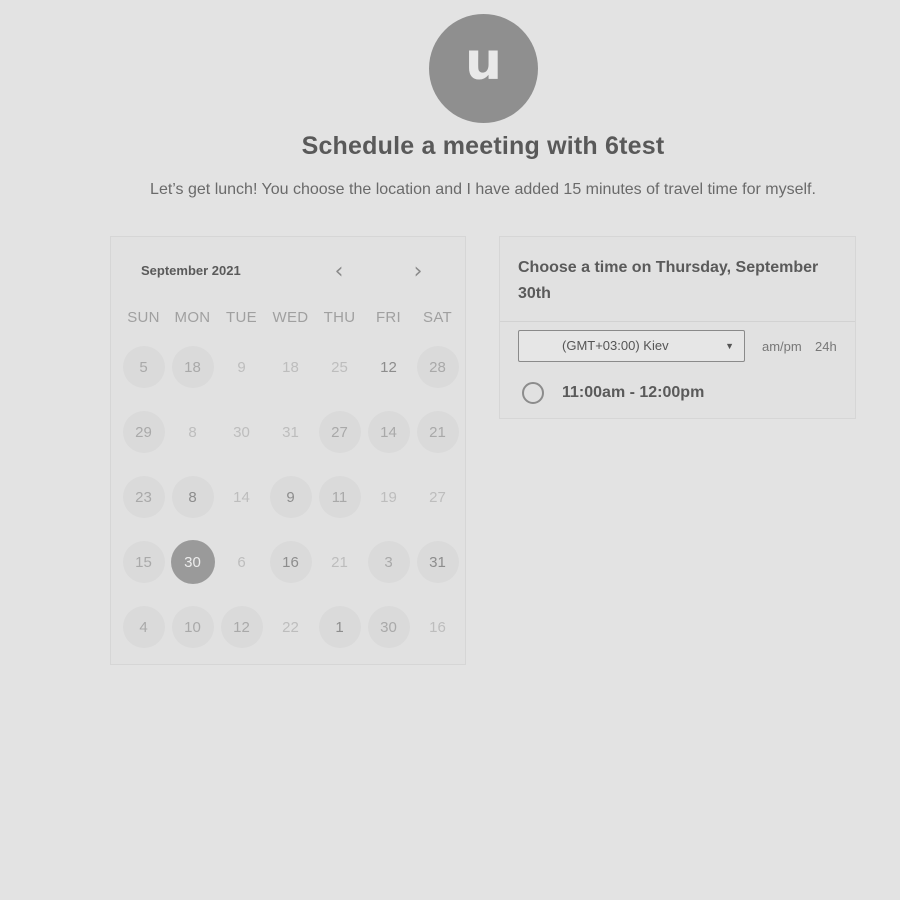  Describe the element at coordinates (483, 146) in the screenshot. I see `page-title: Schedule a meeting with 6test` at that location.